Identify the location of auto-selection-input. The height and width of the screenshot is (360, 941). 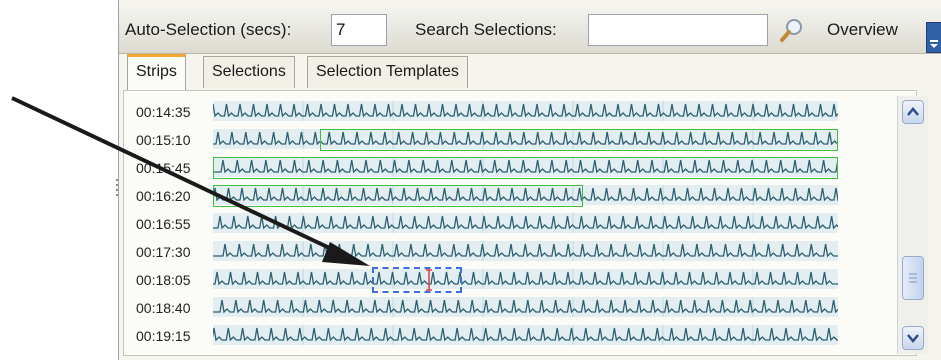
(359, 30).